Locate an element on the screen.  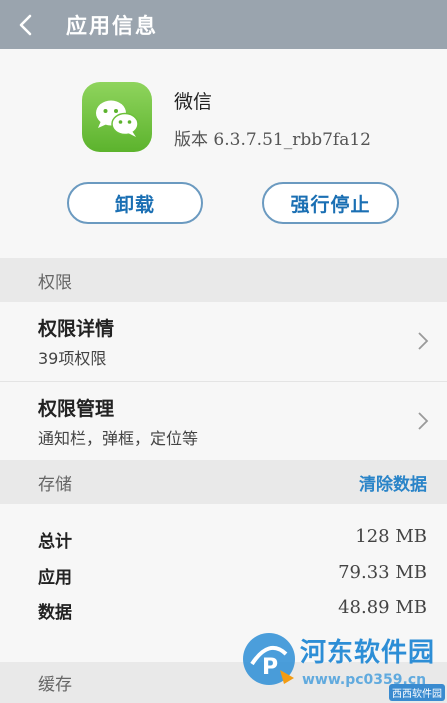
svg-text: P is located at coordinates (270, 667).